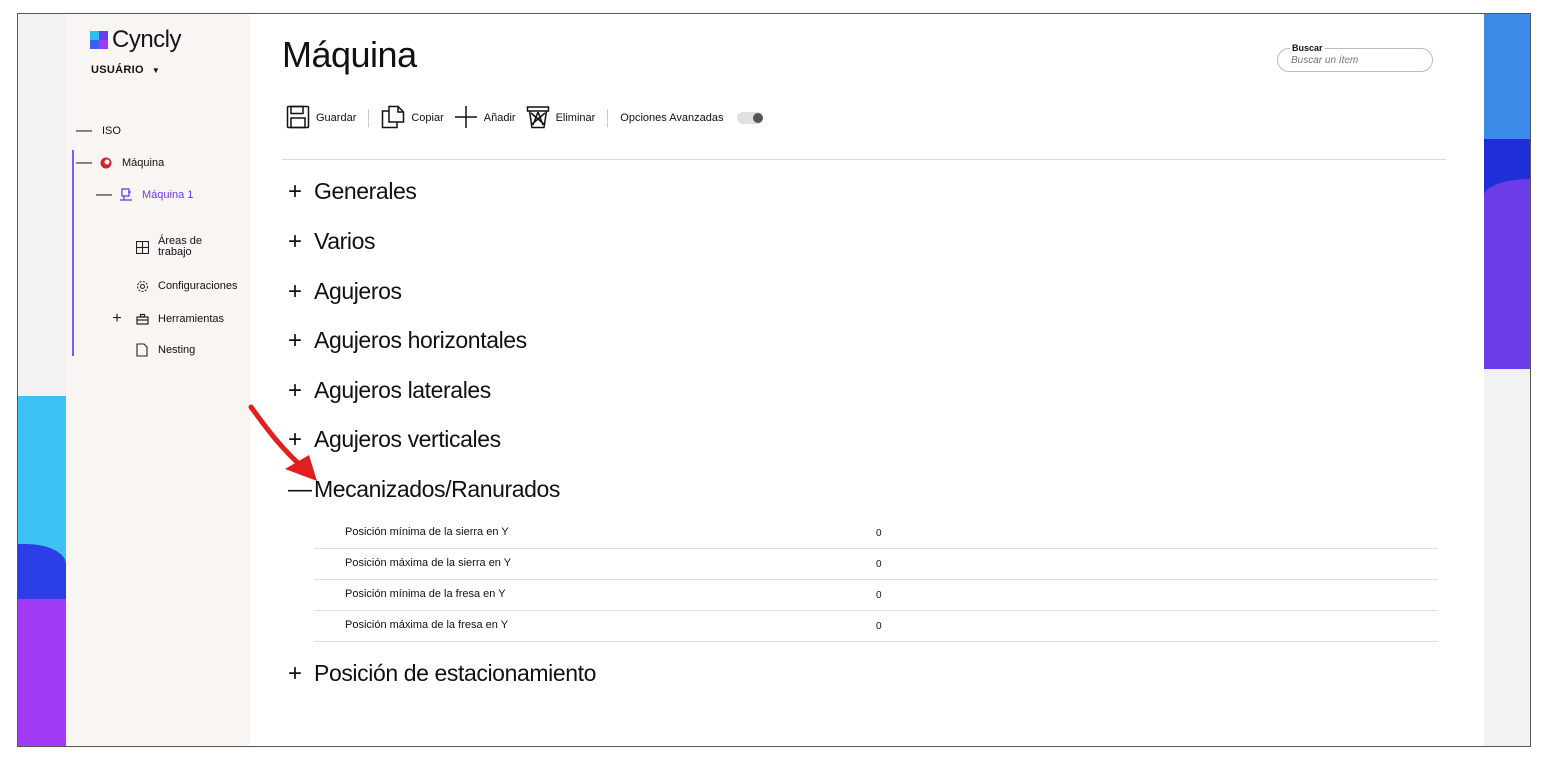  I want to click on trash-icon, so click(538, 118).